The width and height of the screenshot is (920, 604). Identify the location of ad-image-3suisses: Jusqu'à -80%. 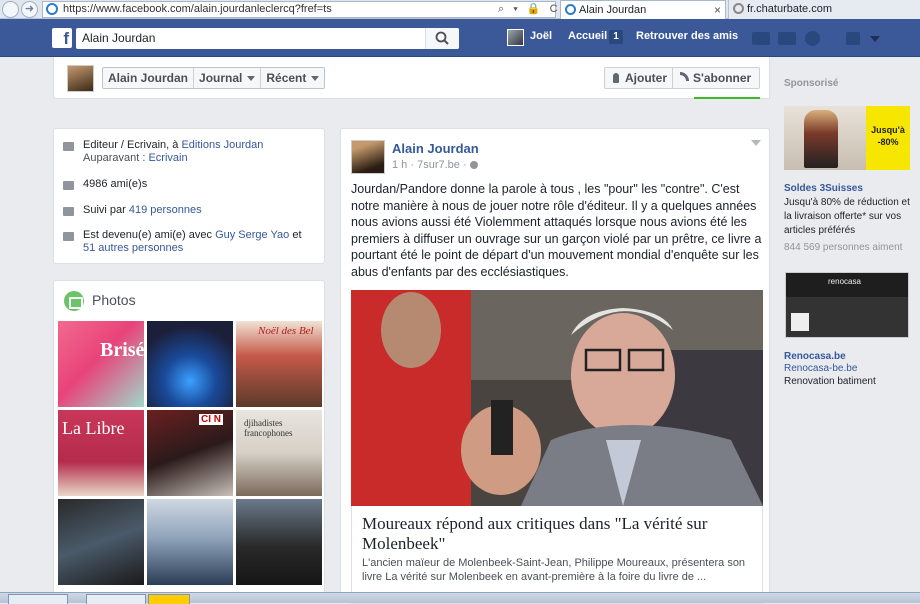
(847, 138).